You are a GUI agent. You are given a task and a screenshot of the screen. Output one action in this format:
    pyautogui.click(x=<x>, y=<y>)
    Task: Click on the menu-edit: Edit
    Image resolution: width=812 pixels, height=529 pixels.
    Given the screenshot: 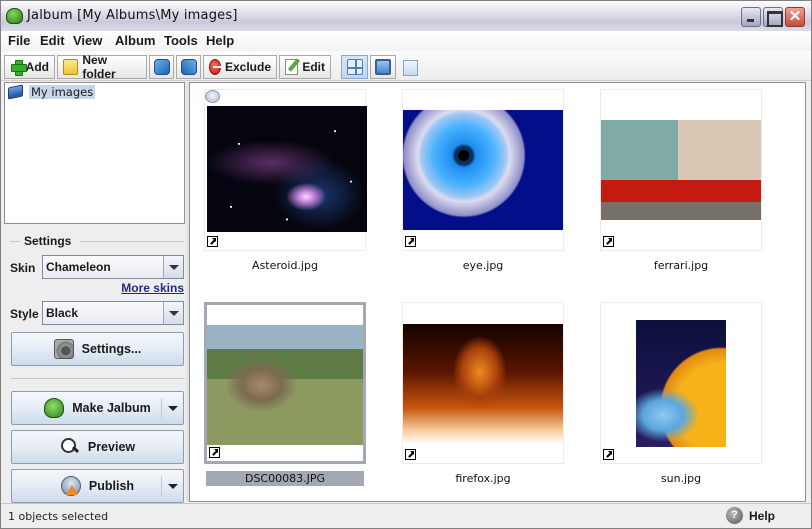 What is the action you would take?
    pyautogui.click(x=52, y=40)
    